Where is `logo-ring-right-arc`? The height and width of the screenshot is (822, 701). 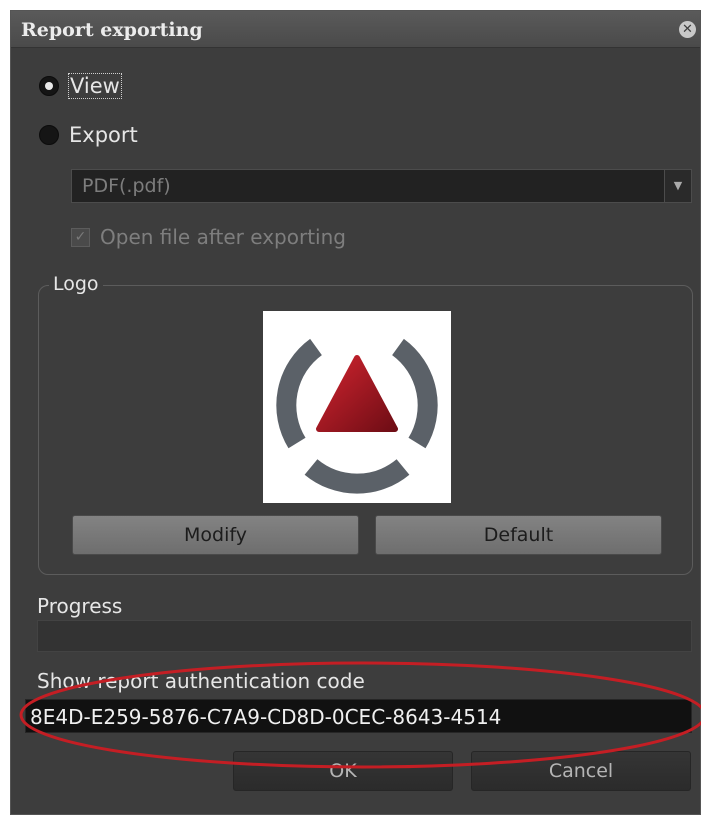
logo-ring-right-arc is located at coordinates (414, 393).